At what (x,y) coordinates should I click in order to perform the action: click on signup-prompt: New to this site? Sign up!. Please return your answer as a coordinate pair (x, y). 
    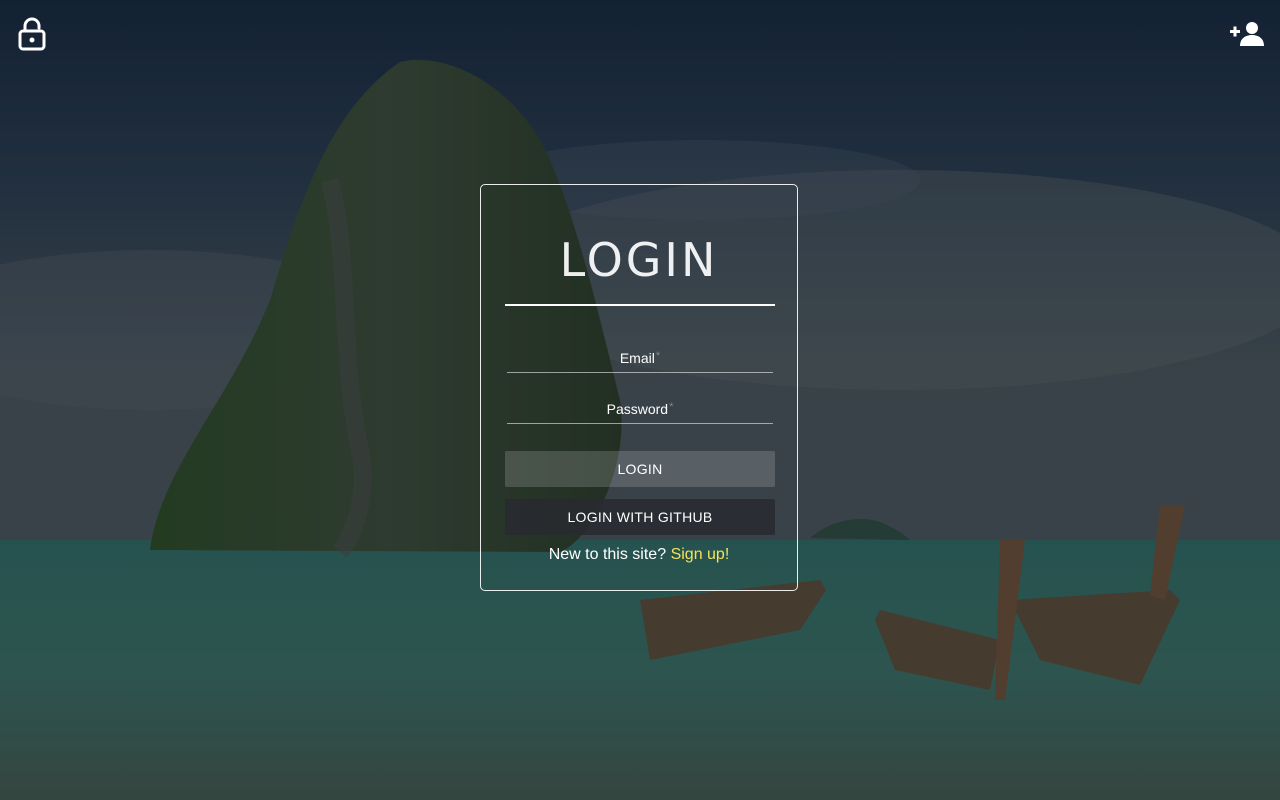
    Looking at the image, I should click on (639, 555).